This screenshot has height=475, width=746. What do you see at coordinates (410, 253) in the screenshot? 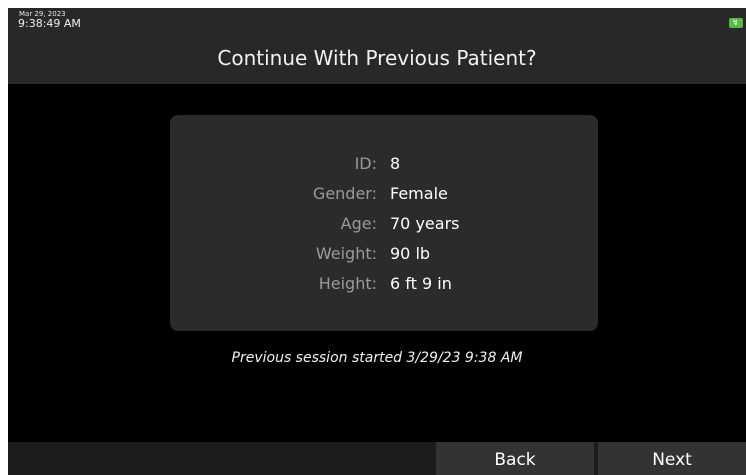
I see `patient-weight-value: 90 lb` at bounding box center [410, 253].